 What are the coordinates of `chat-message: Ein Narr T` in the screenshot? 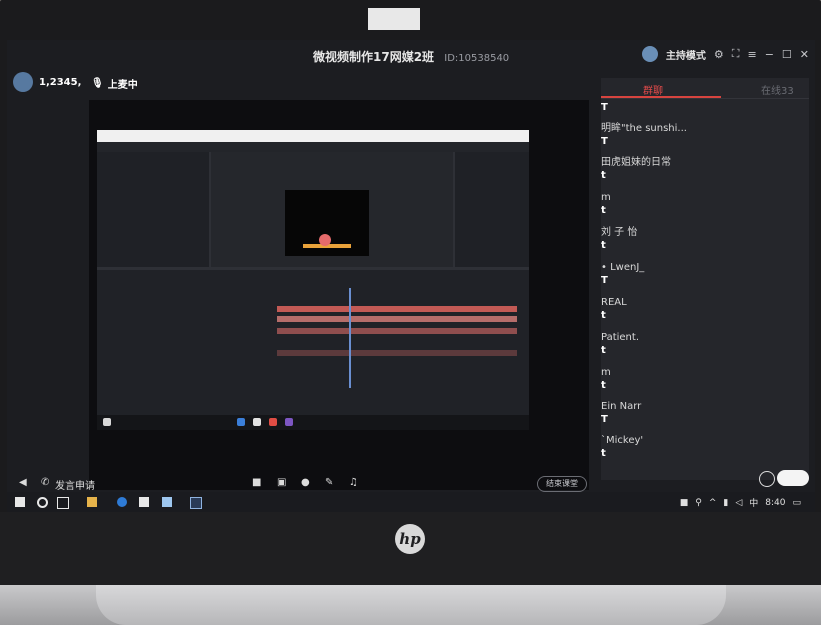 It's located at (621, 413).